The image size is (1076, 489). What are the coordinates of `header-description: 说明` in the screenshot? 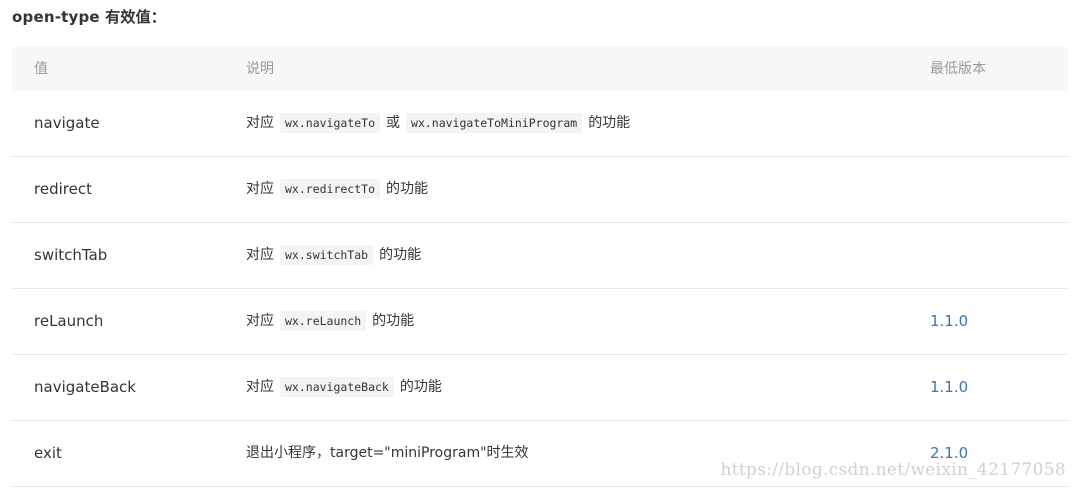 It's located at (260, 69).